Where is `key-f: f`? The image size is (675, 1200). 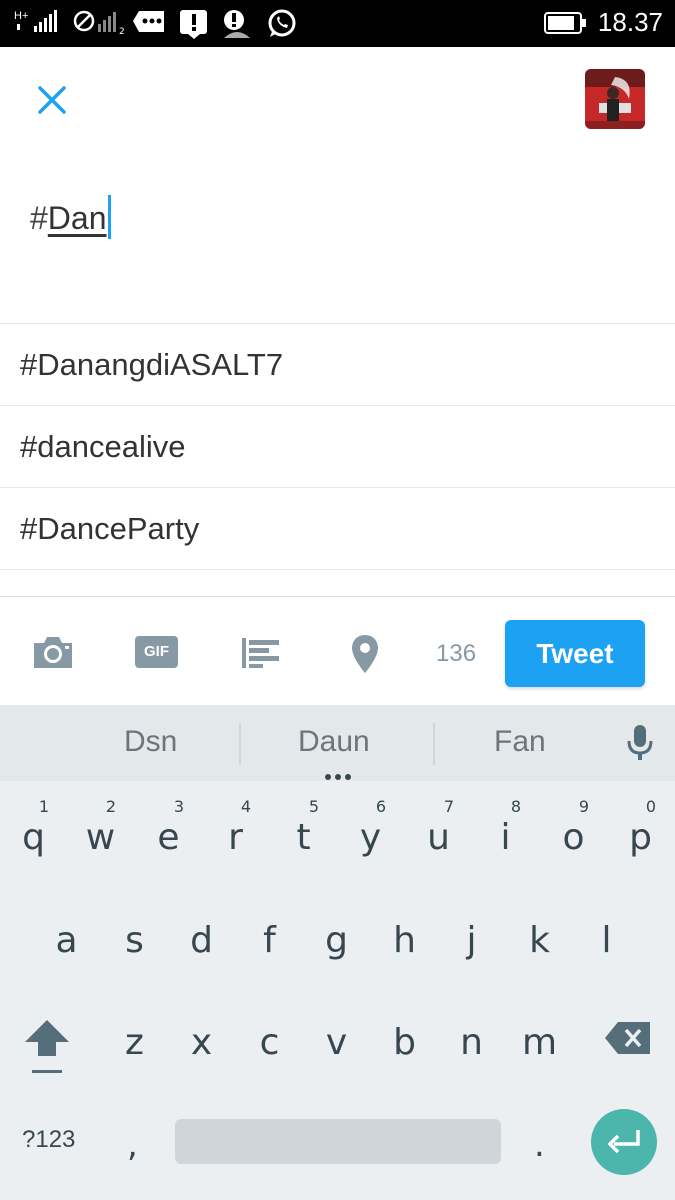
key-f: f is located at coordinates (269, 936).